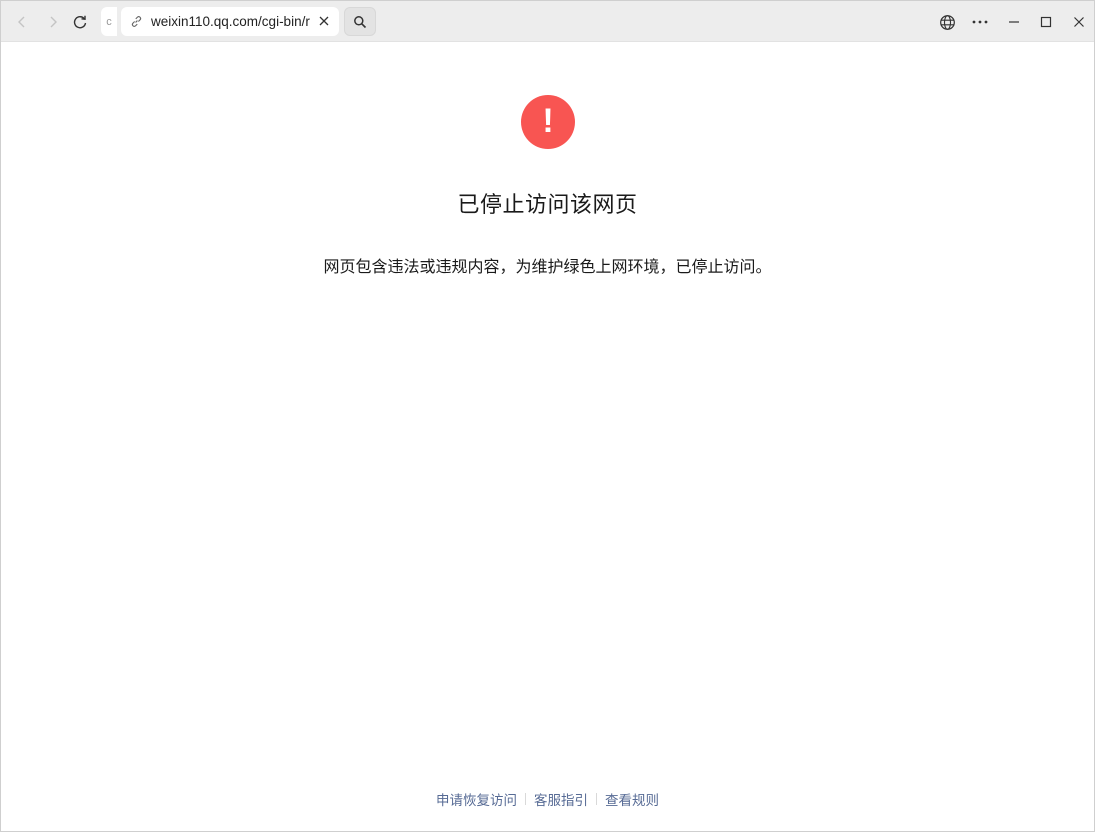  I want to click on tab-stub-label: c, so click(109, 21).